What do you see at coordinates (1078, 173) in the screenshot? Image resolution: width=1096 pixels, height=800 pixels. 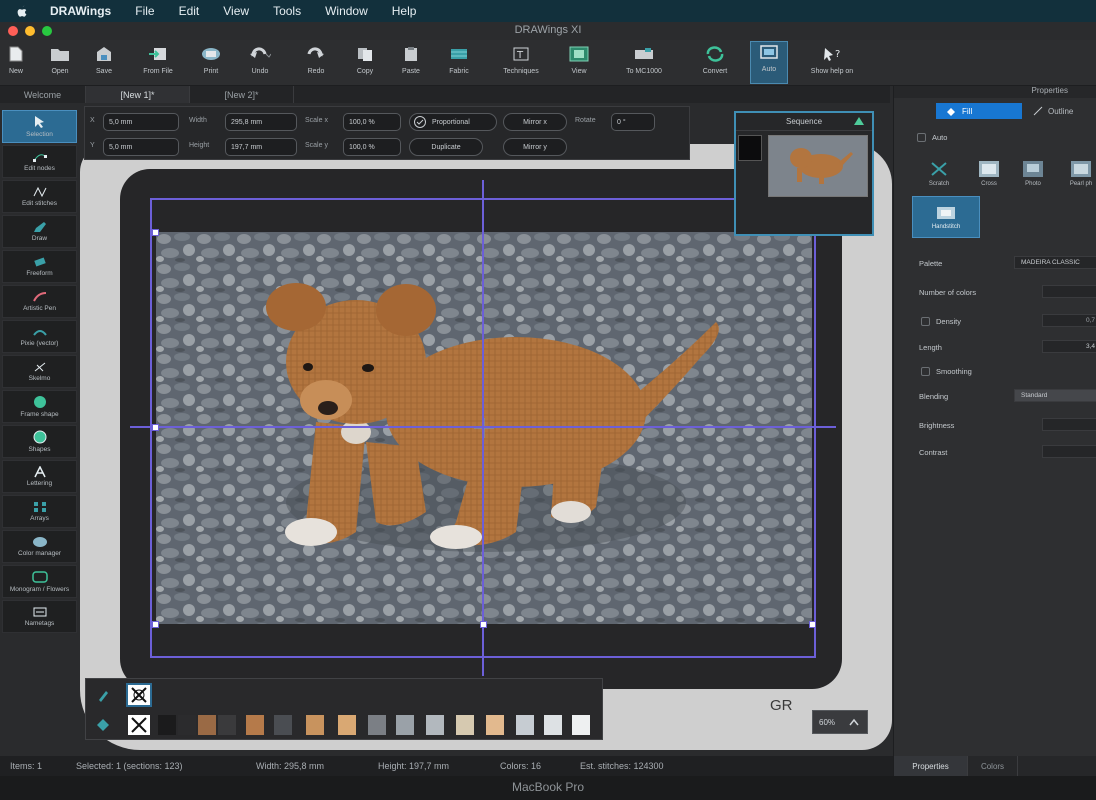 I see `stitch-type-pearl: Pearl ph` at bounding box center [1078, 173].